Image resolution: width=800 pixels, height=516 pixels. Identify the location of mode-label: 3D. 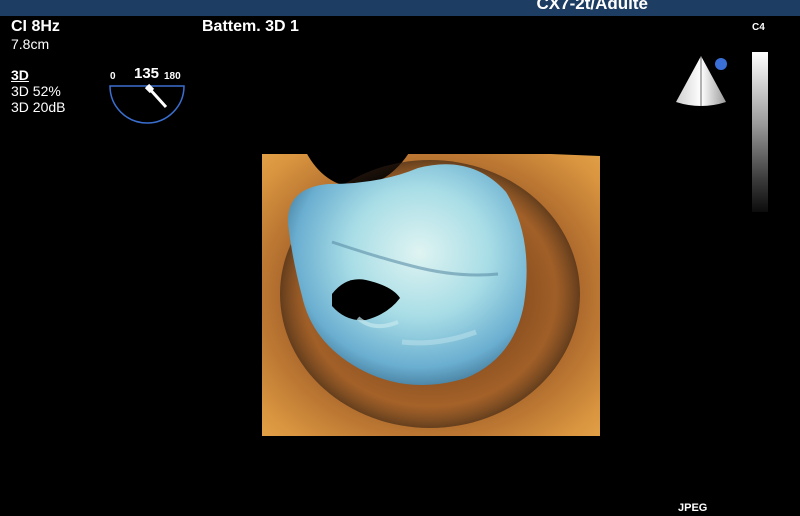
(20, 75).